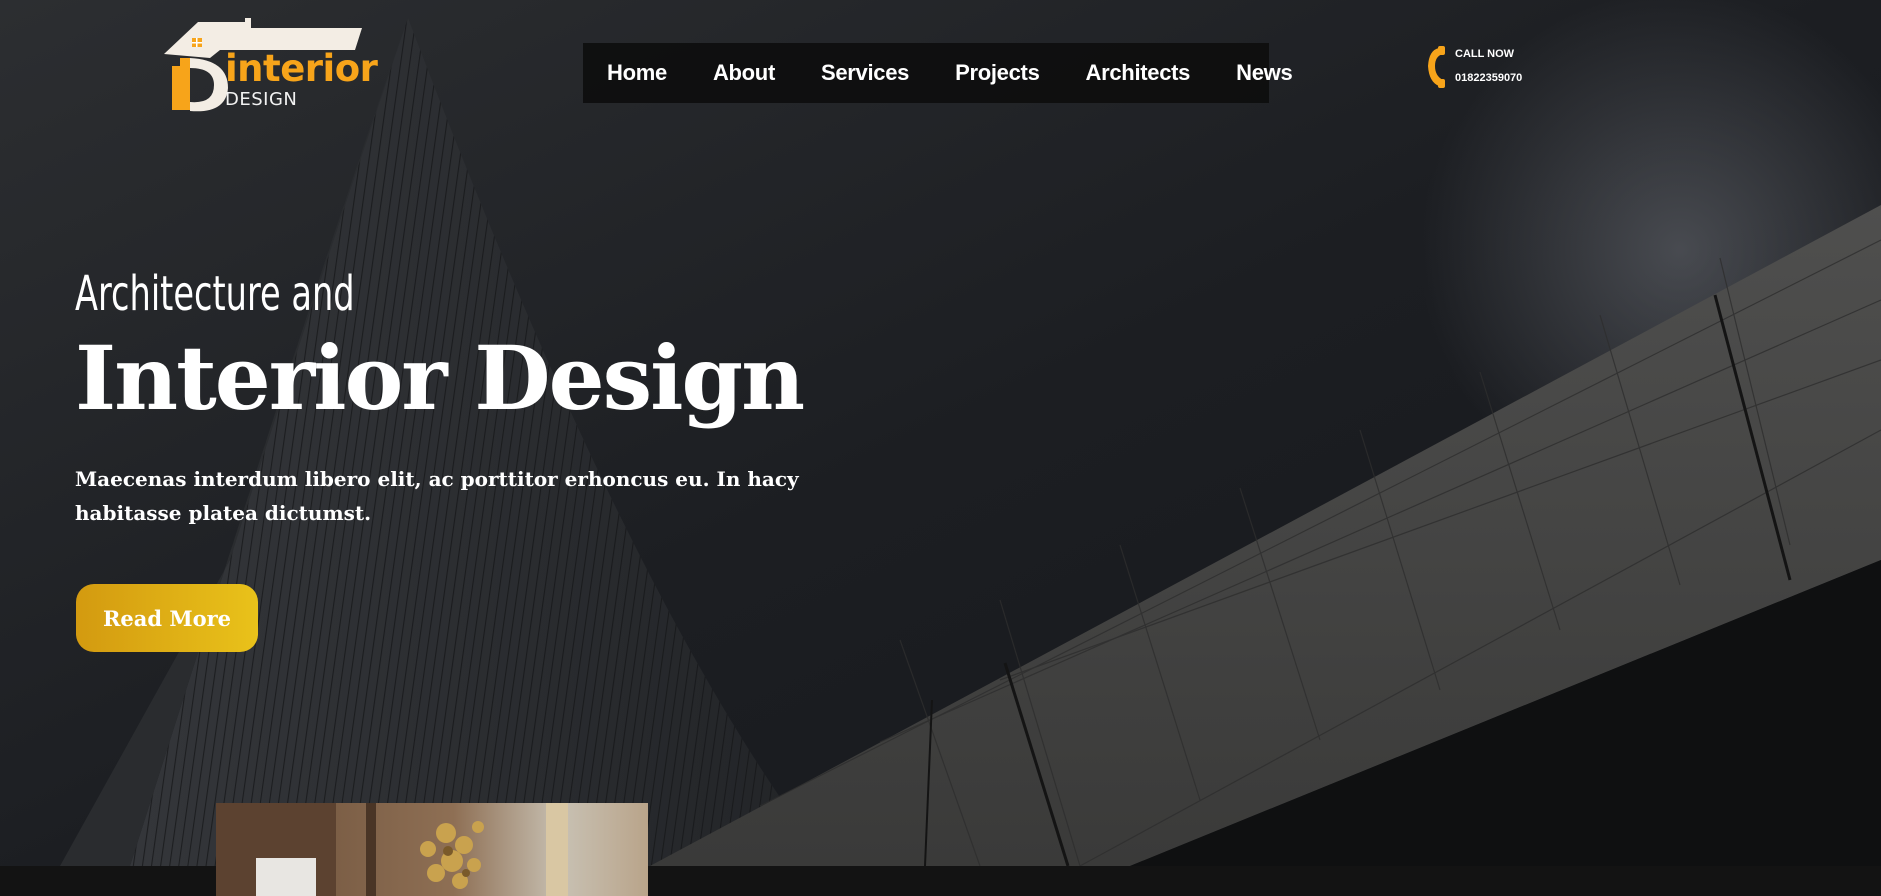  What do you see at coordinates (997, 73) in the screenshot?
I see `nav-item-projects: Projects` at bounding box center [997, 73].